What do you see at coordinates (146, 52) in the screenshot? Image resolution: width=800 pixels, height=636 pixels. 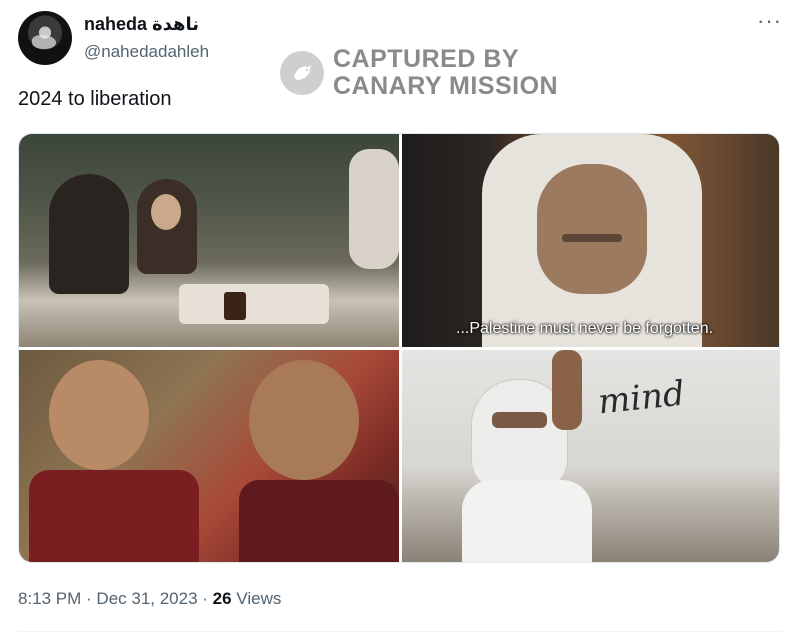 I see `author-handle: @nahedadahleh` at bounding box center [146, 52].